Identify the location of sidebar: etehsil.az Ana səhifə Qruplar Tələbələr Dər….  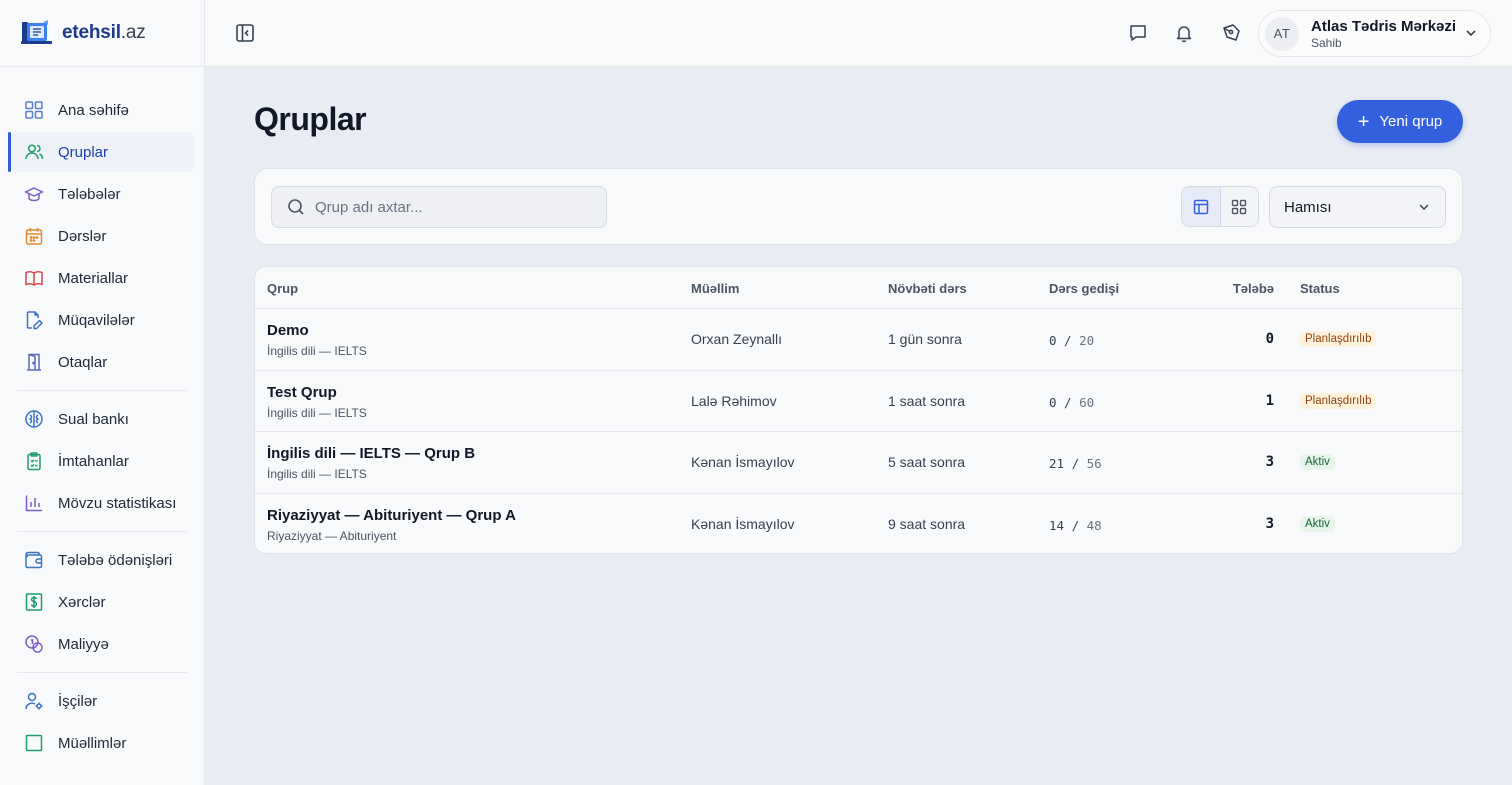
(102, 392).